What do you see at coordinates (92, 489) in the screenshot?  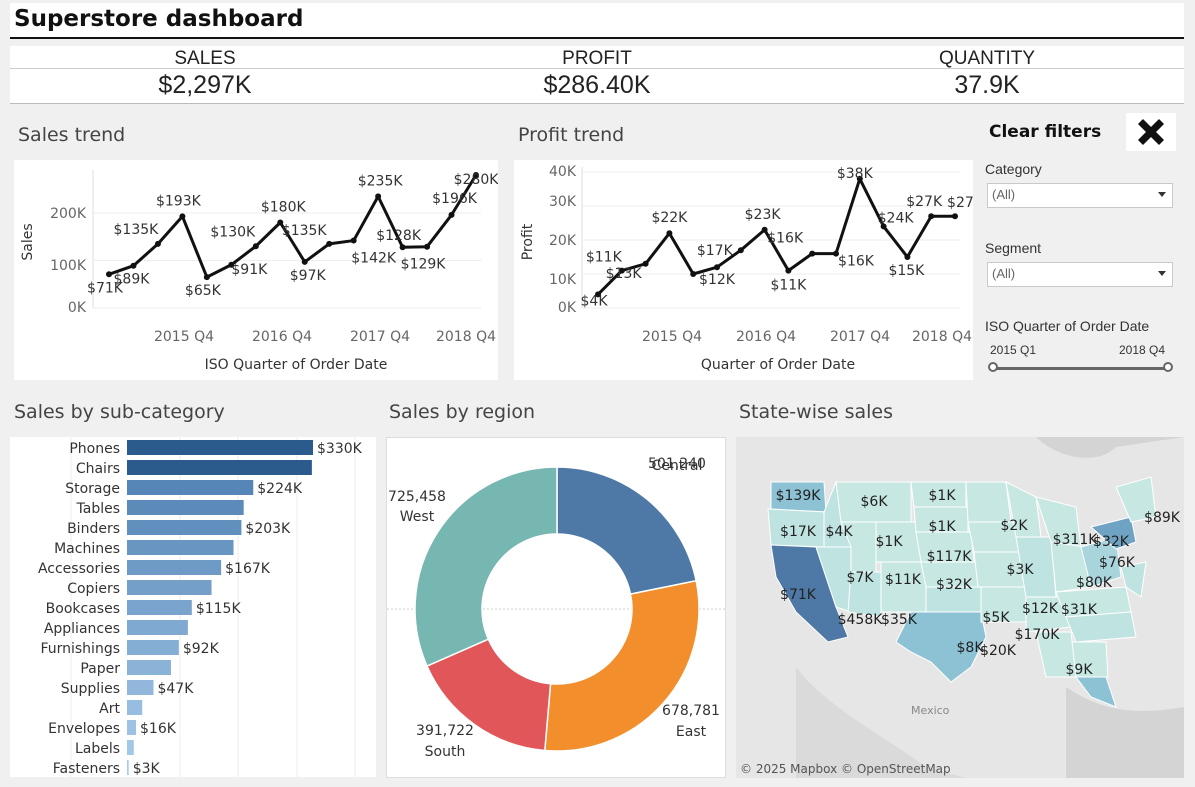 I see `subcat-category-label: Storage` at bounding box center [92, 489].